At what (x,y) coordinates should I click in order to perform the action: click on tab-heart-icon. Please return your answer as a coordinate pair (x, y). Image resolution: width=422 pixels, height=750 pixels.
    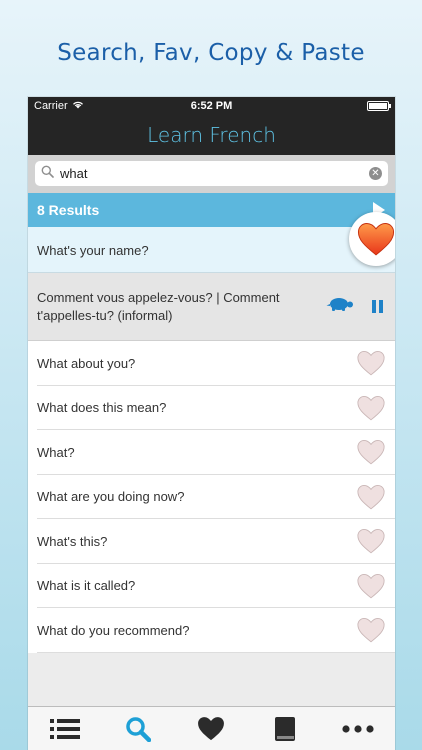
    Looking at the image, I should click on (211, 729).